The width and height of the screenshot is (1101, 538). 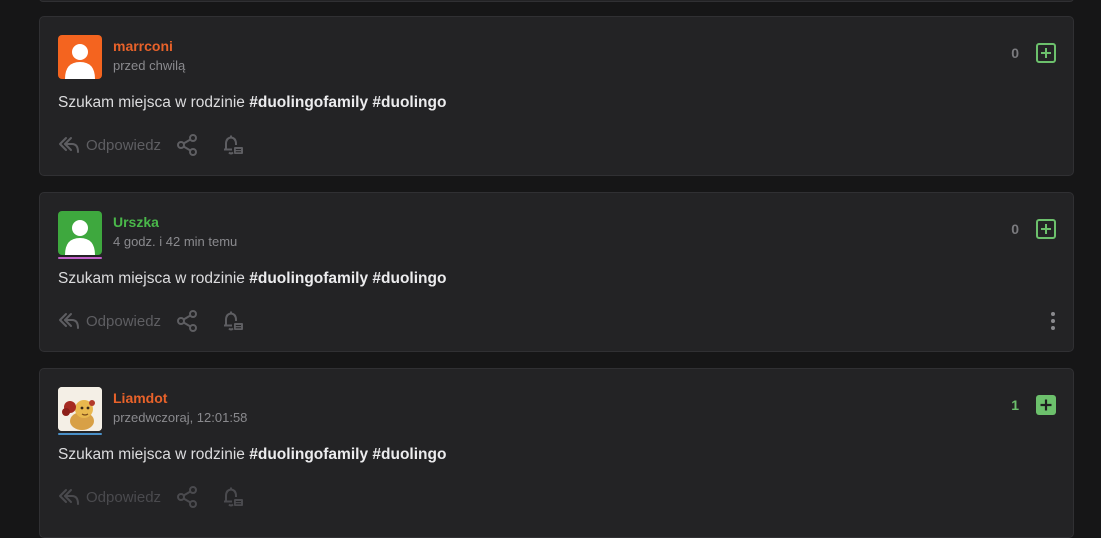 What do you see at coordinates (1015, 405) in the screenshot?
I see `vote-count: 1` at bounding box center [1015, 405].